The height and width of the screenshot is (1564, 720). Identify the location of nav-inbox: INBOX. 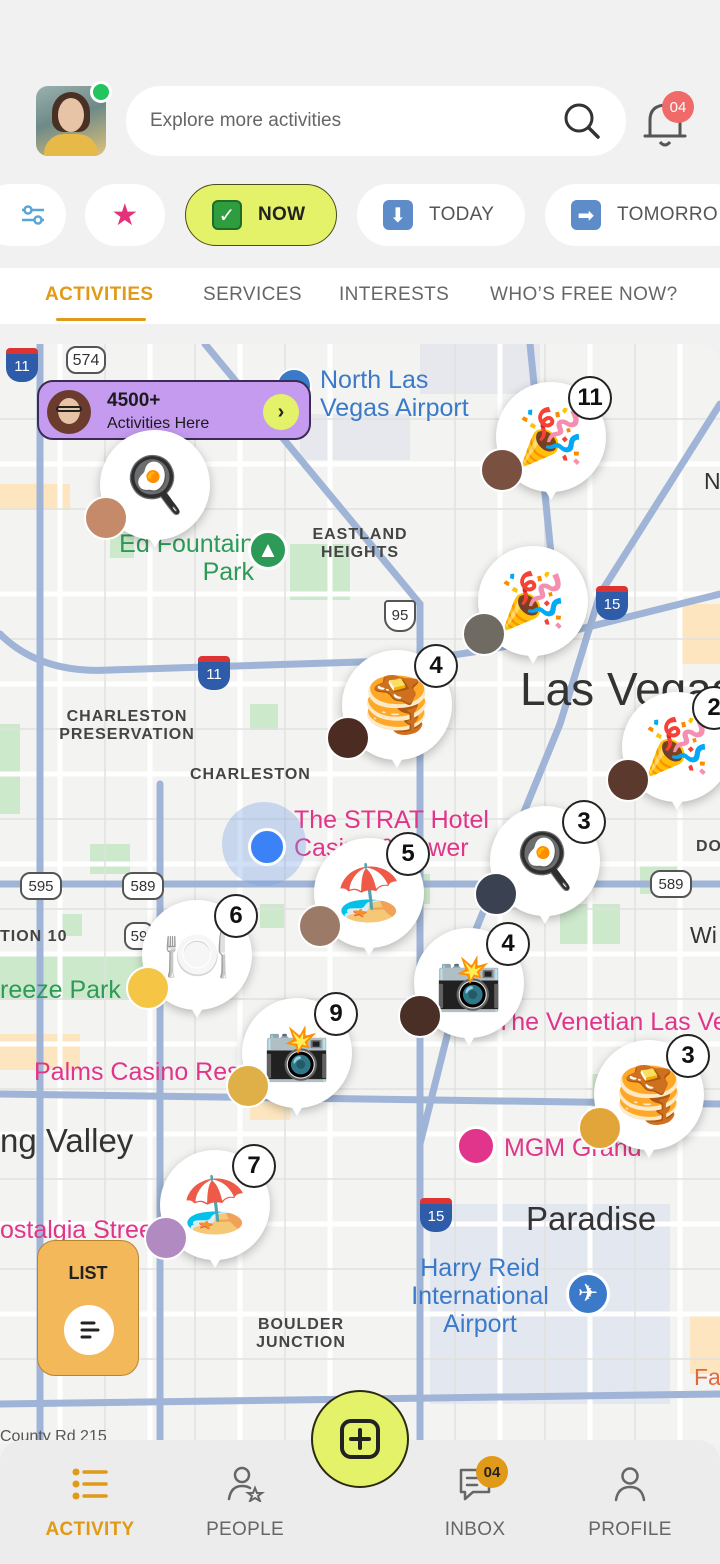
(475, 1503).